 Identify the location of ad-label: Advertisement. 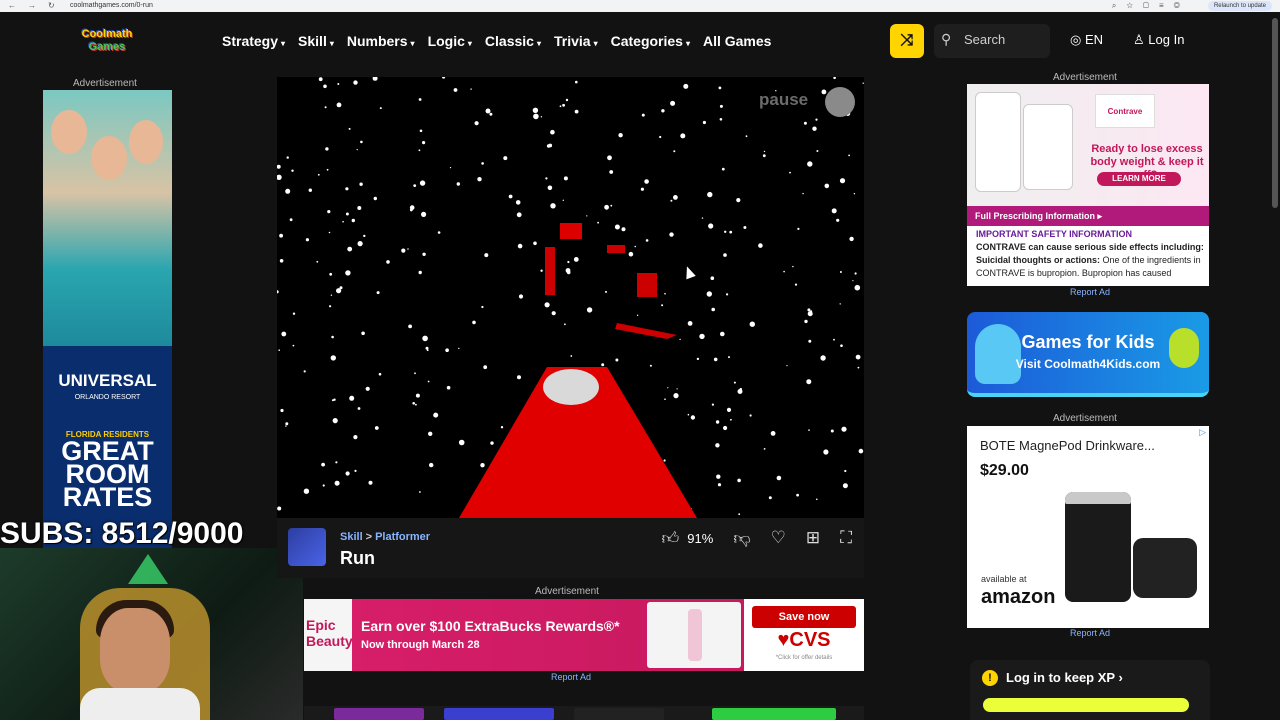
(1085, 77).